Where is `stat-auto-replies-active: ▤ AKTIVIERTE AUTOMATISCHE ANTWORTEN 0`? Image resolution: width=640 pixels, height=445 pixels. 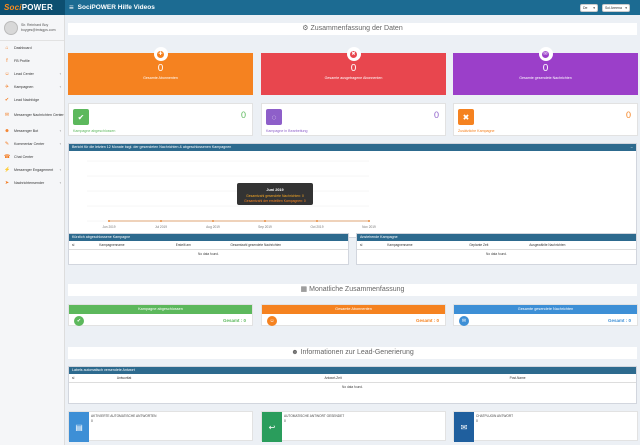 stat-auto-replies-active: ▤ AKTIVIERTE AUTOMATISCHE ANTWORTEN 0 is located at coordinates (160, 426).